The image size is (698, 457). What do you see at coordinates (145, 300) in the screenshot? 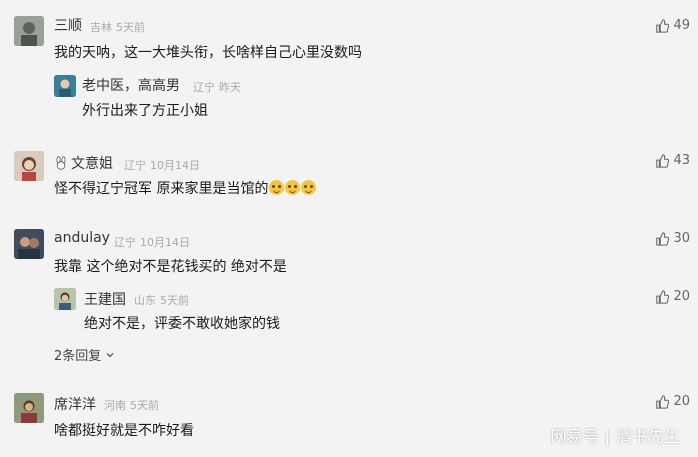
I see `comment-location: 山东` at bounding box center [145, 300].